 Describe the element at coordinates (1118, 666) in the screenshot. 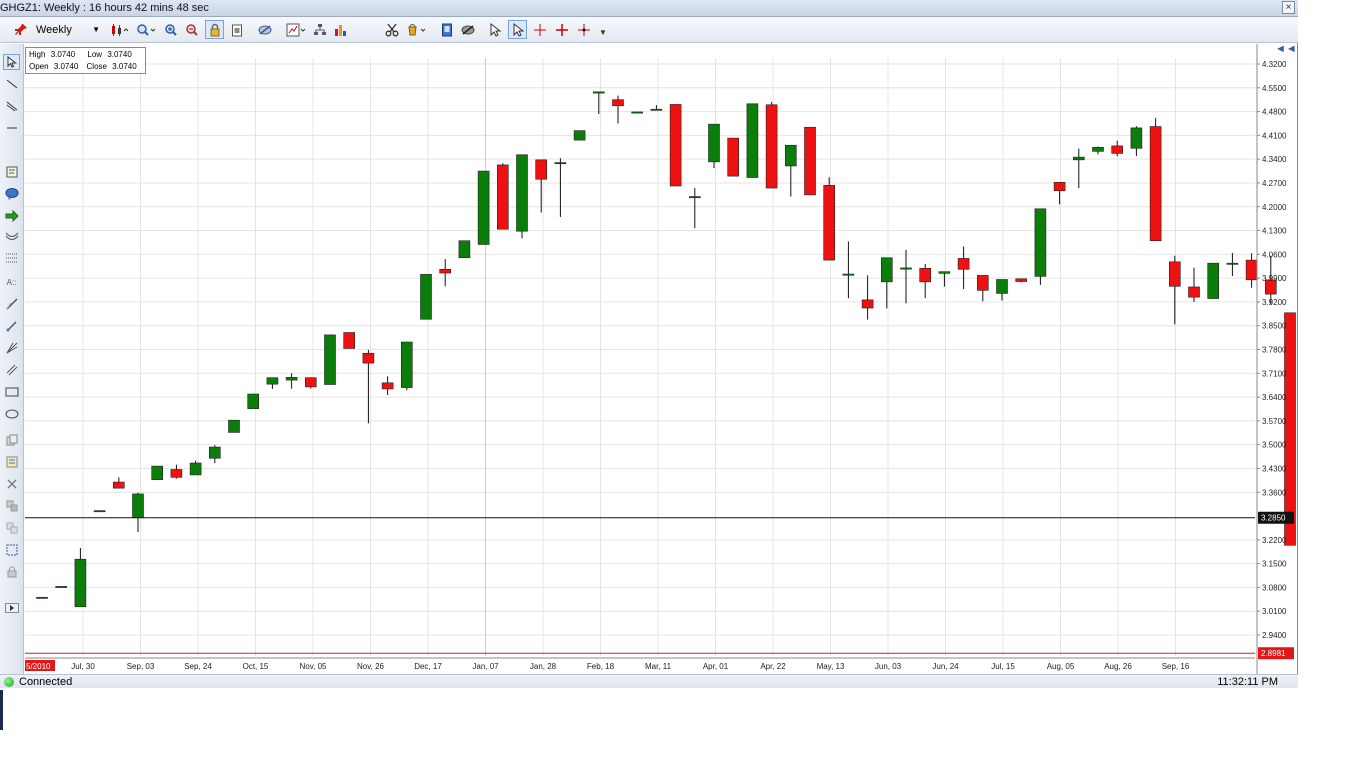

I see `x-tick-label: Aug, 26` at that location.